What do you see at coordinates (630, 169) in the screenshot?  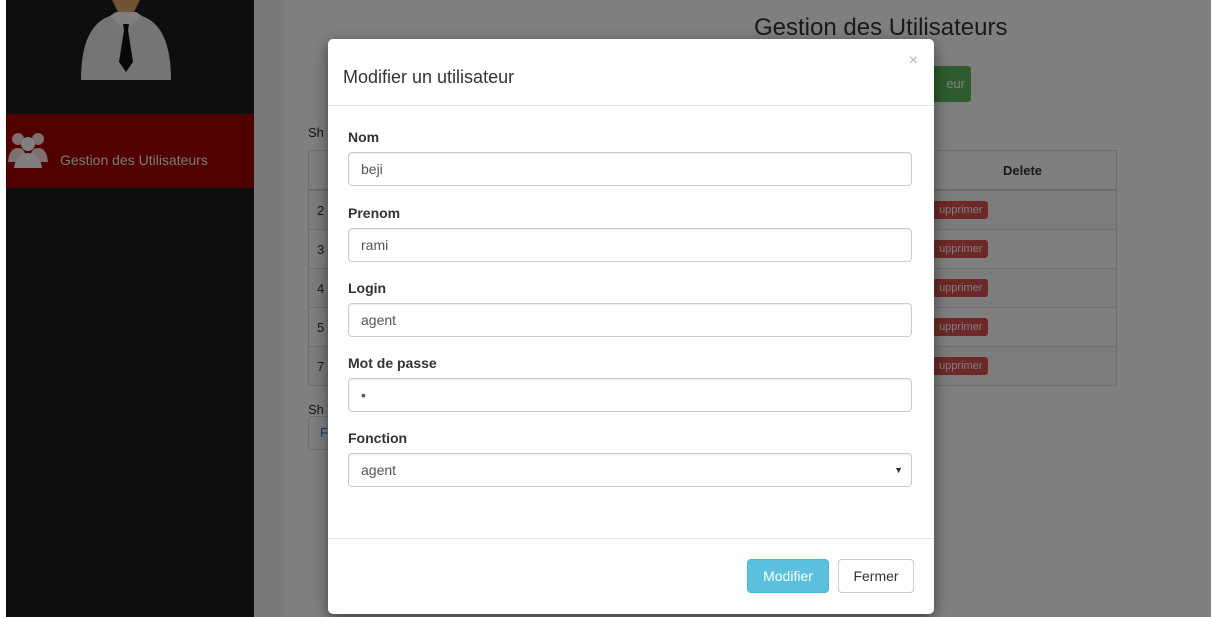 I see `nom-field: beji` at bounding box center [630, 169].